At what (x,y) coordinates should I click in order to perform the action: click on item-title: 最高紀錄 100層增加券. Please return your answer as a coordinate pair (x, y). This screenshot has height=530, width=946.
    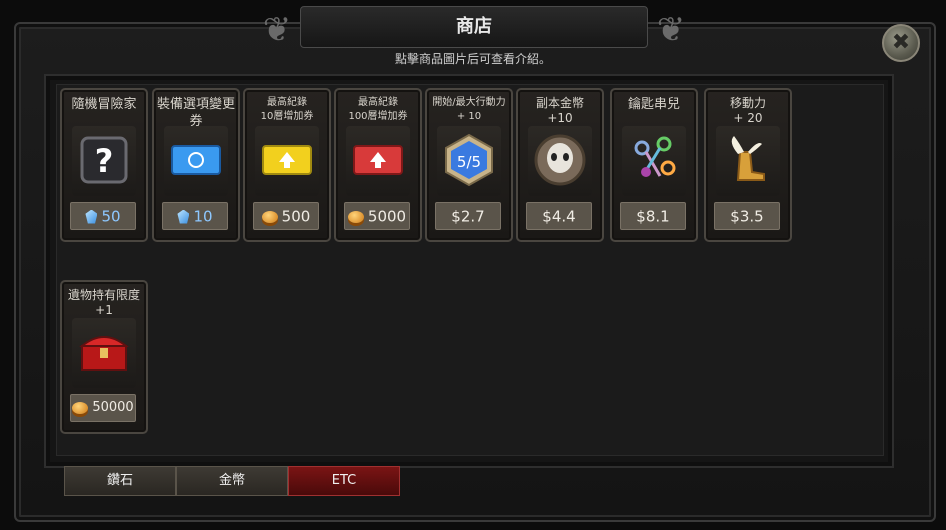
    Looking at the image, I should click on (378, 109).